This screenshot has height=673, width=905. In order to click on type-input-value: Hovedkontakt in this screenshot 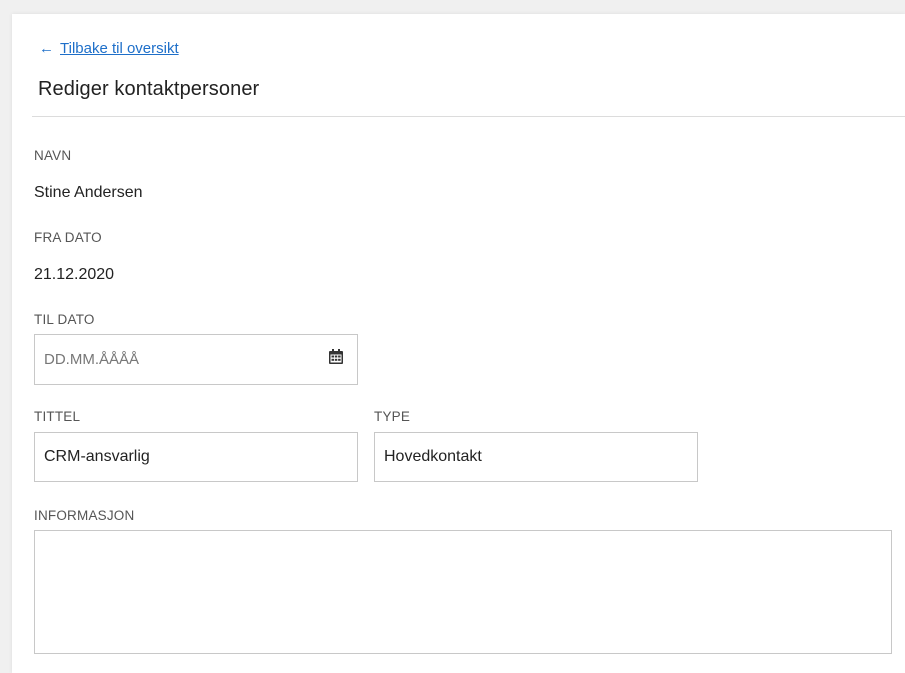, I will do `click(433, 456)`.